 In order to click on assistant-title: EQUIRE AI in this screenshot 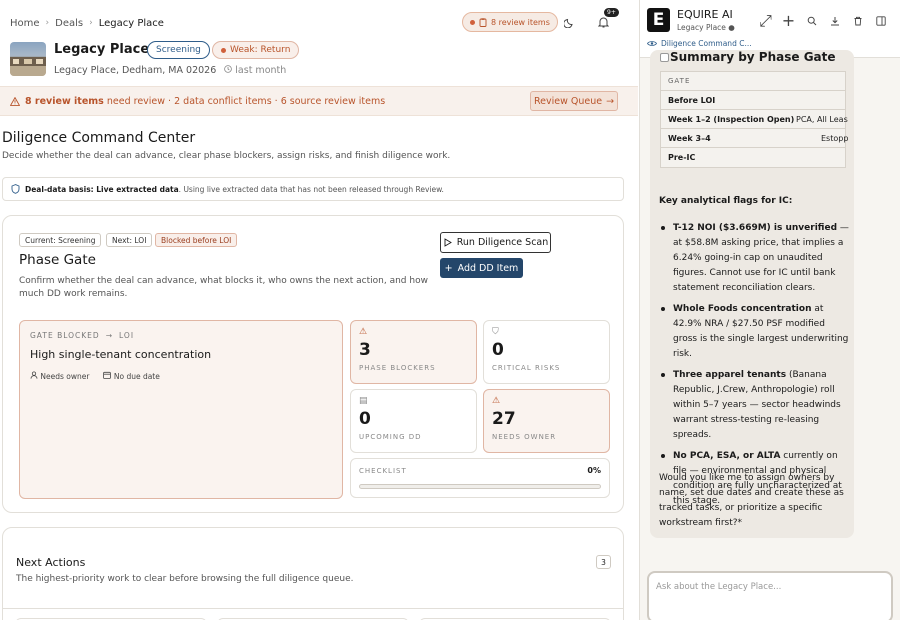, I will do `click(705, 14)`.